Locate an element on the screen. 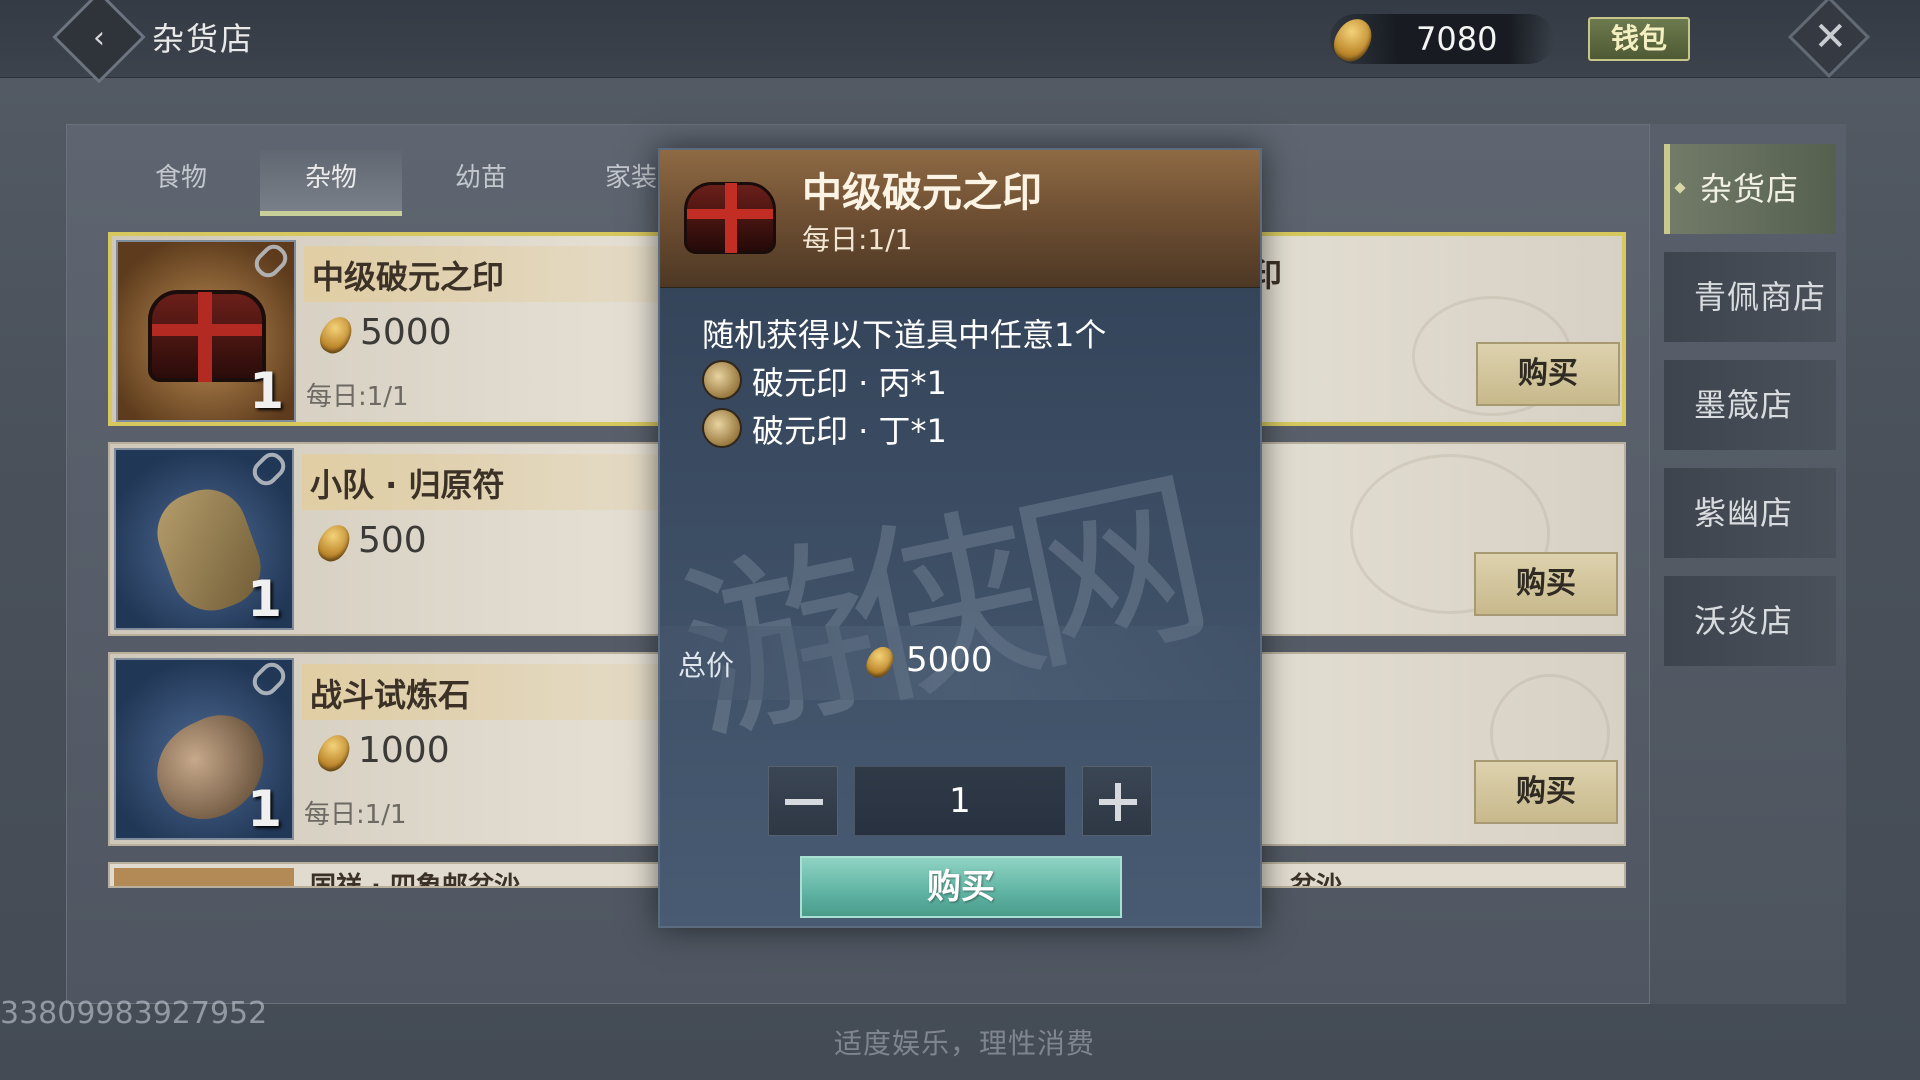 Image resolution: width=1920 pixels, height=1080 pixels. item-name: 小队 · 归原符 is located at coordinates (407, 485).